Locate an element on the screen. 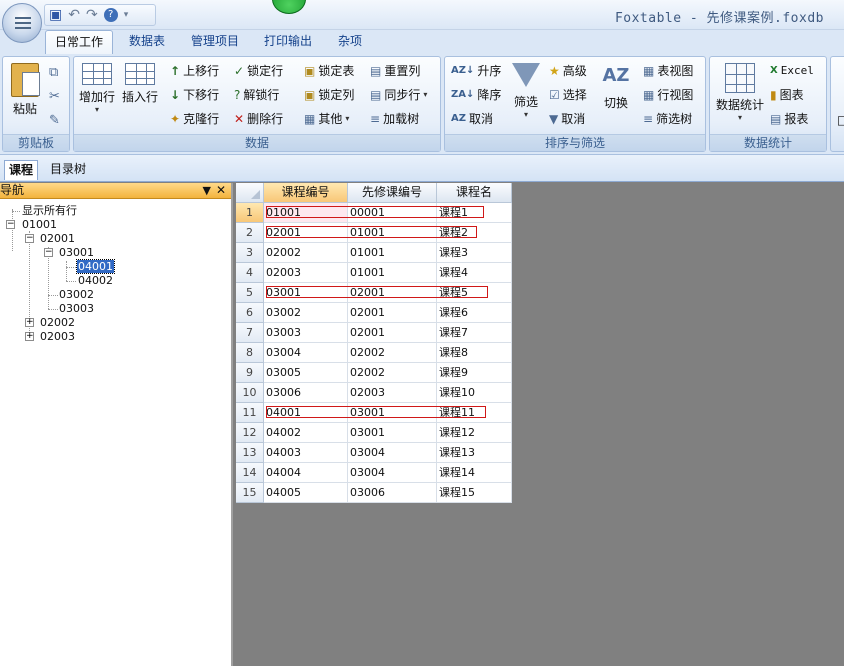 The height and width of the screenshot is (666, 844). table-row: 8 03004 02002 课程8 is located at coordinates (374, 353).